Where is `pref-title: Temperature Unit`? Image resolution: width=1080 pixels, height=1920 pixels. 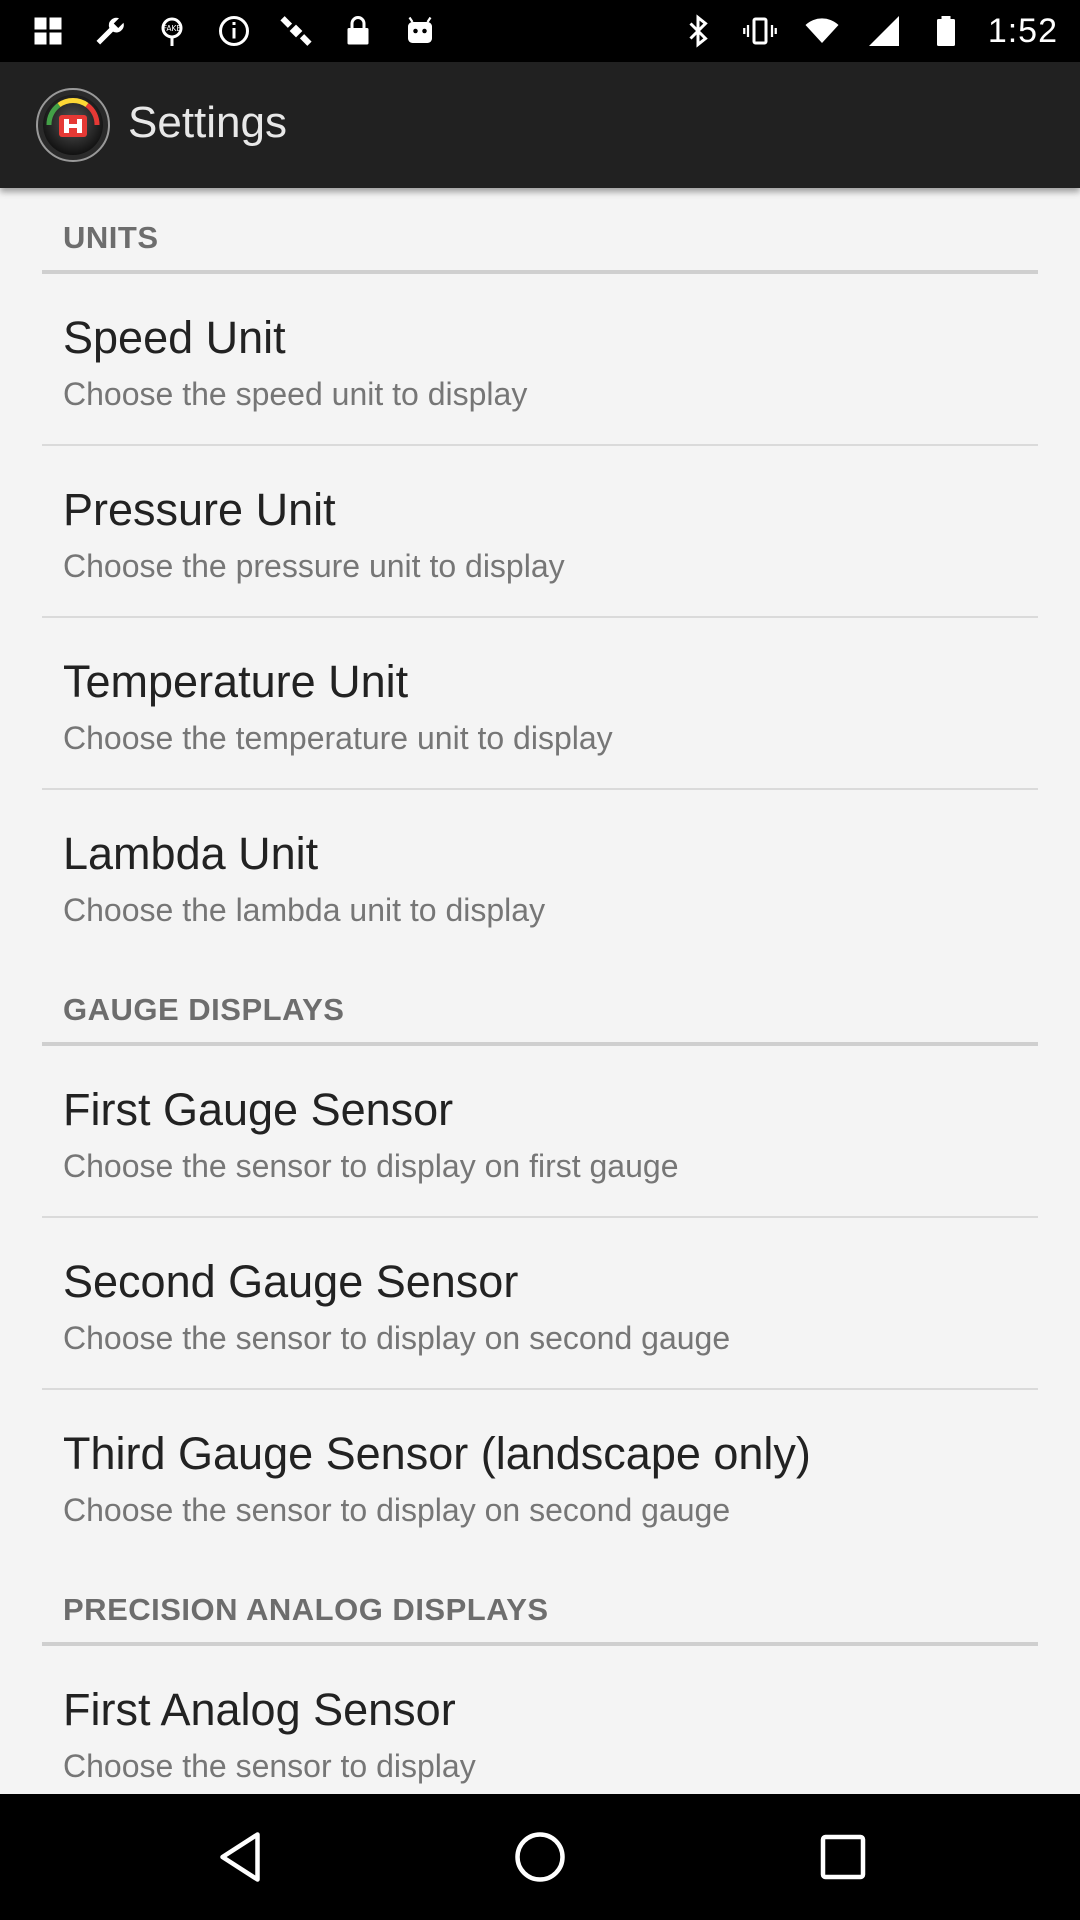
pref-title: Temperature Unit is located at coordinates (236, 681).